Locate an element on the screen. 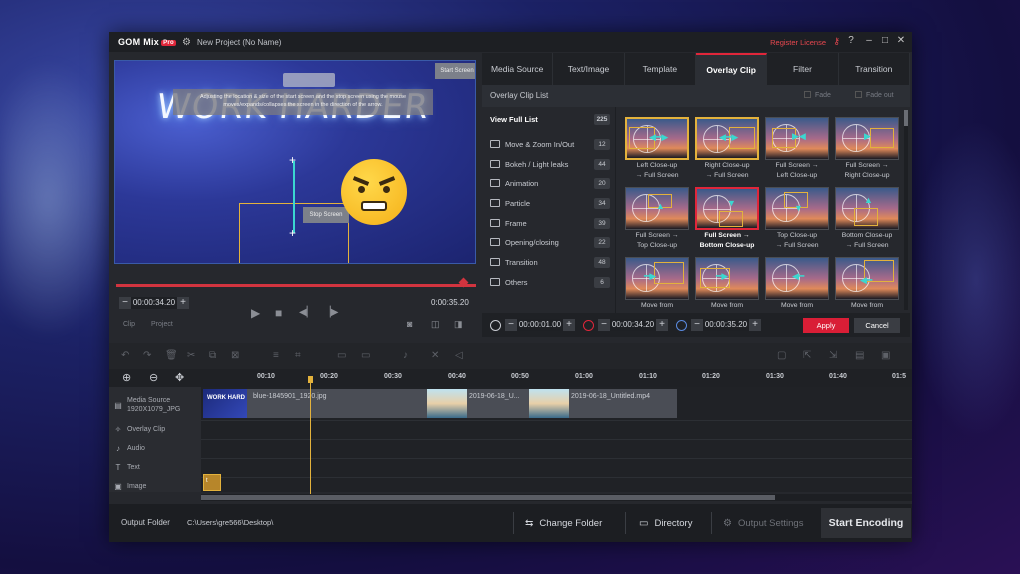 The width and height of the screenshot is (1020, 574). category-particle: Particle 34 is located at coordinates (549, 203).